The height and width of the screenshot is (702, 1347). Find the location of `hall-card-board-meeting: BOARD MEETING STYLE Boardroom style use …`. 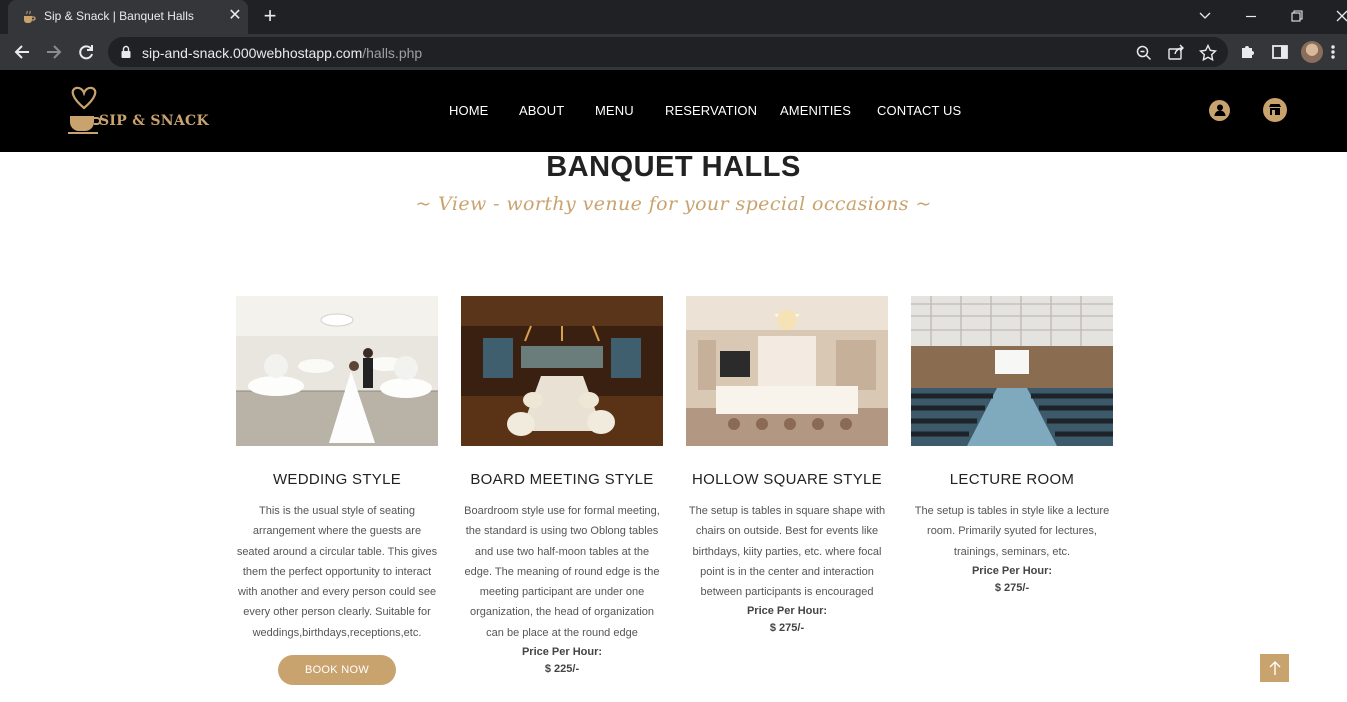

hall-card-board-meeting: BOARD MEETING STYLE Boardroom style use … is located at coordinates (562, 487).